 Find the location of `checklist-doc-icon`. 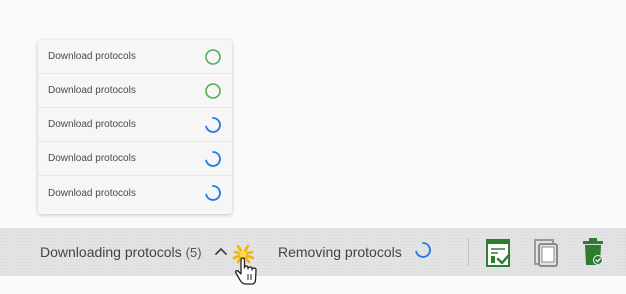

checklist-doc-icon is located at coordinates (499, 252).